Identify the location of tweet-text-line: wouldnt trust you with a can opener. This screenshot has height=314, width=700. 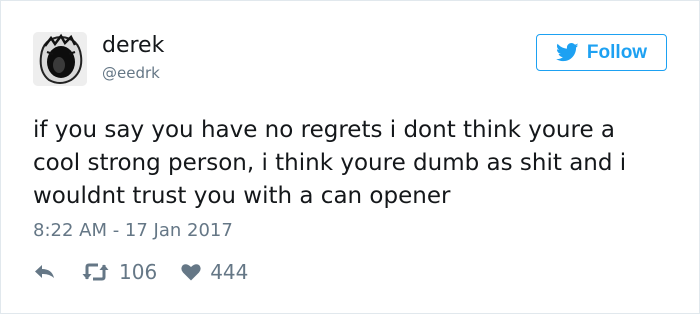
(242, 196).